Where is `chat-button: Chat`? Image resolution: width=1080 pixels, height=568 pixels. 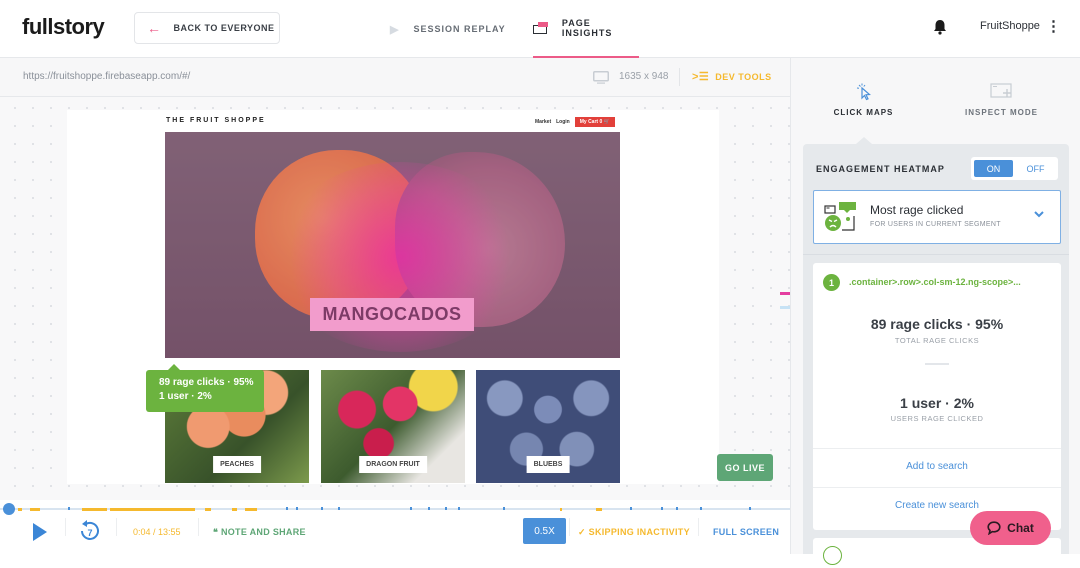
chat-button: Chat is located at coordinates (1010, 528).